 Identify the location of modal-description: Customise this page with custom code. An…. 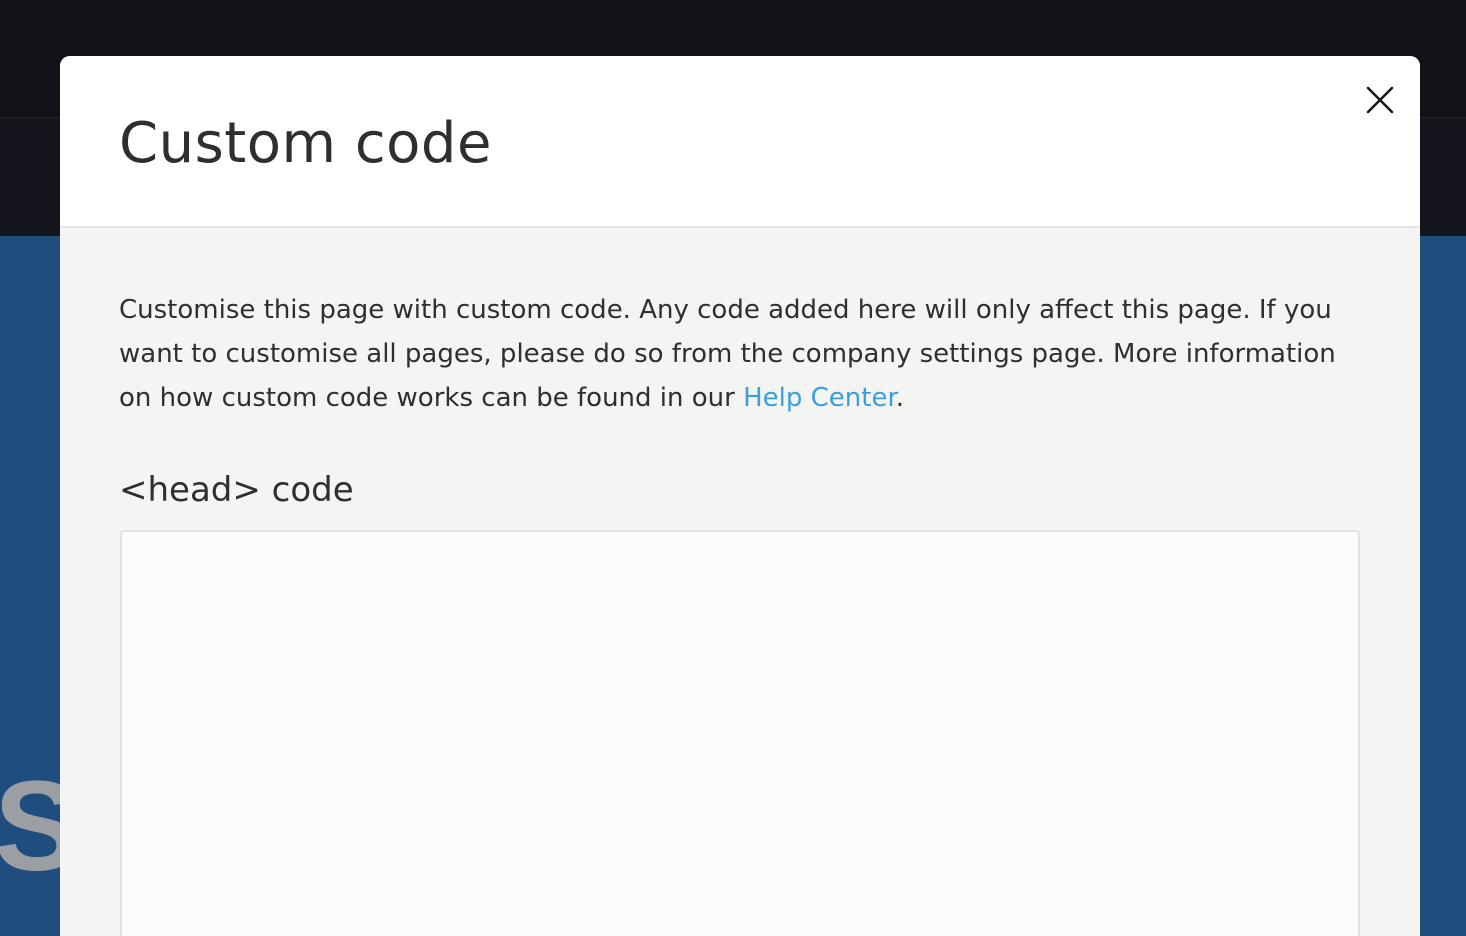
(734, 354).